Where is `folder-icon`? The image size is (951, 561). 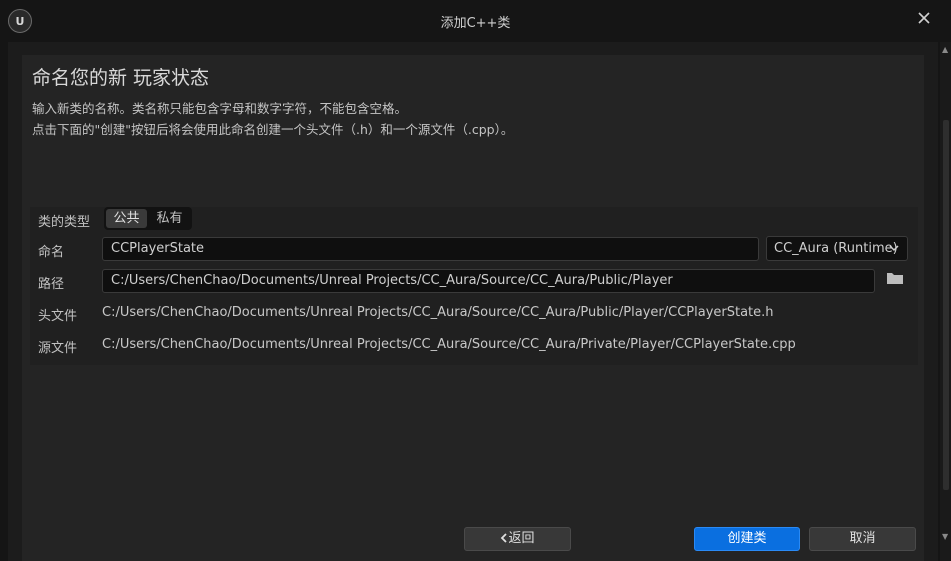
folder-icon is located at coordinates (895, 278).